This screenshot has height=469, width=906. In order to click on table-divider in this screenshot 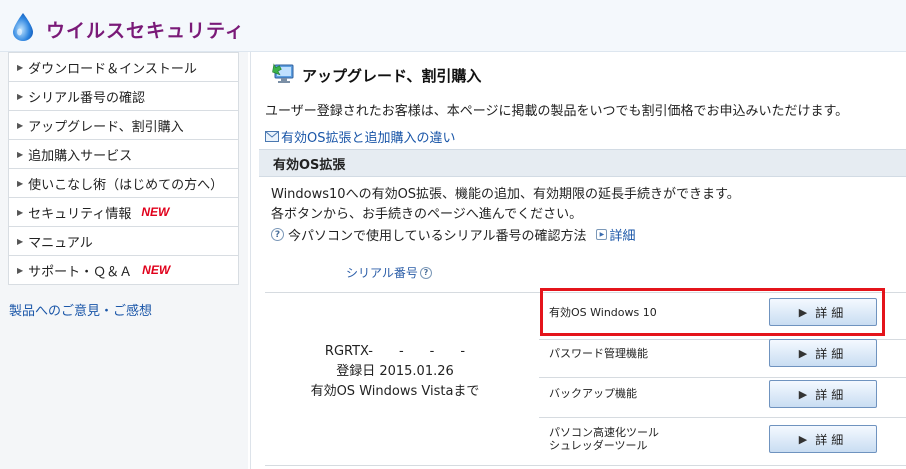, I will do `click(585, 465)`.